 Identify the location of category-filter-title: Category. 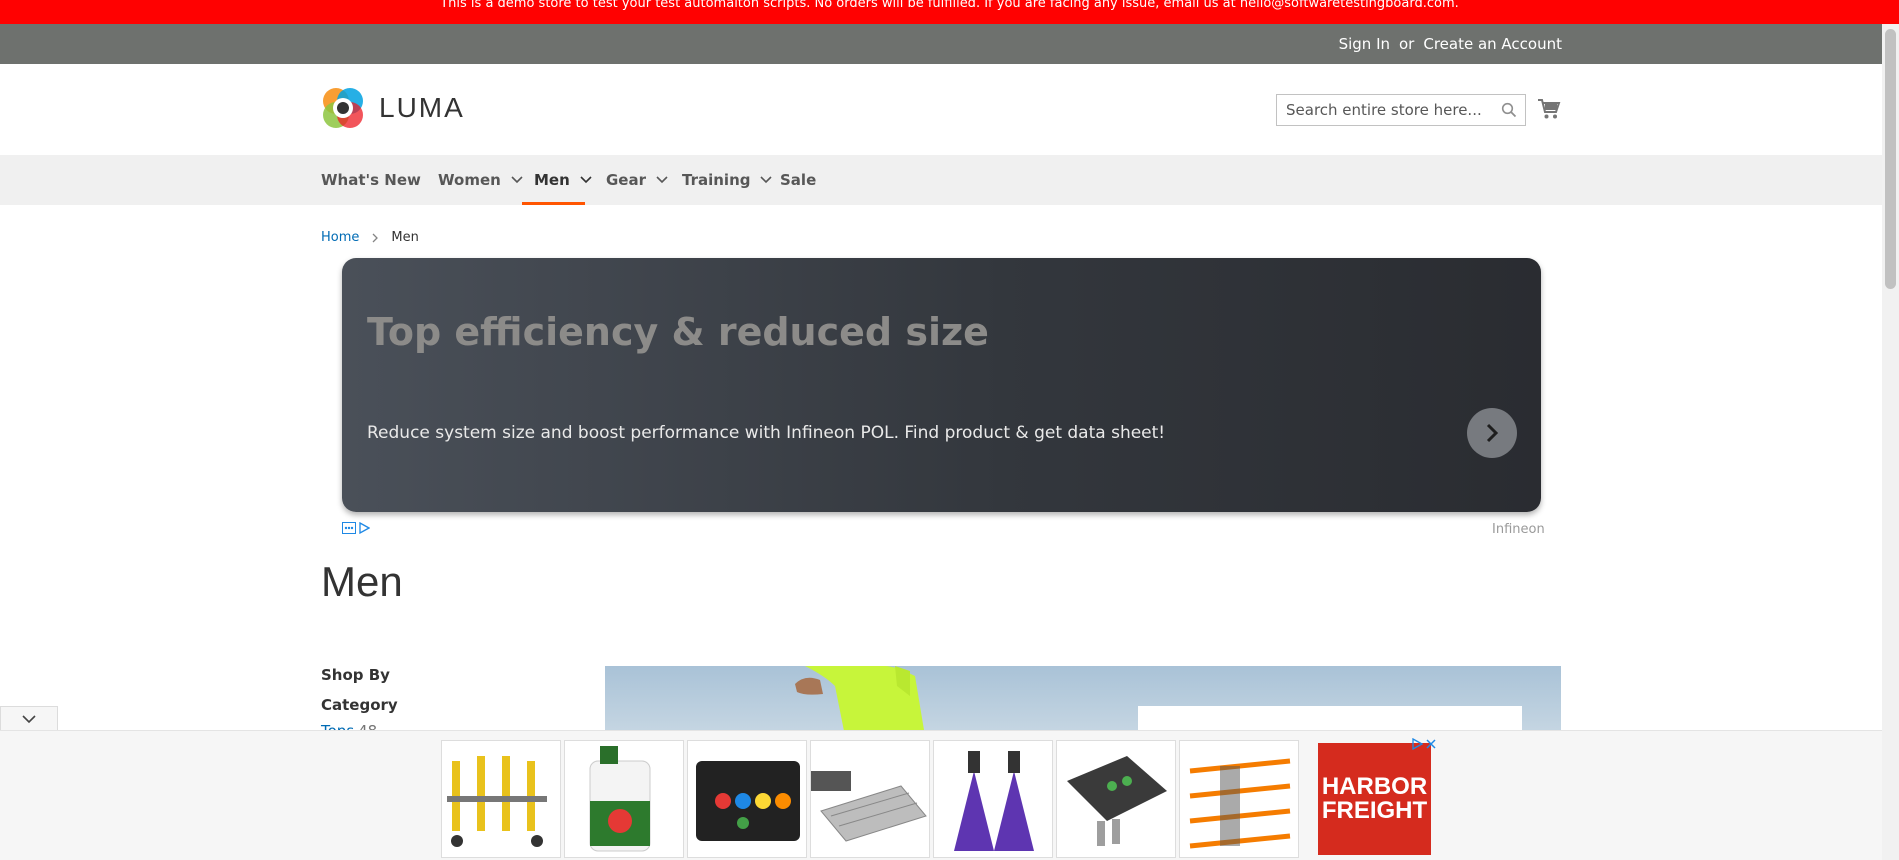
(359, 705).